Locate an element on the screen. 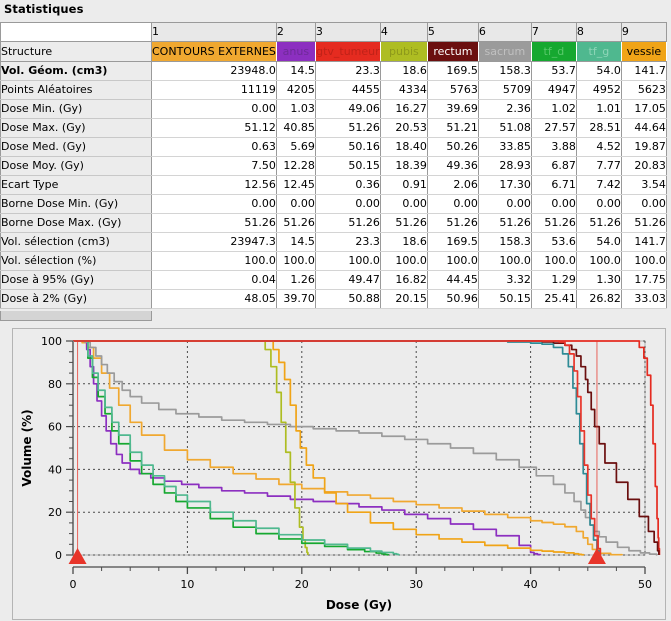  table-cell: 7.50 is located at coordinates (214, 166).